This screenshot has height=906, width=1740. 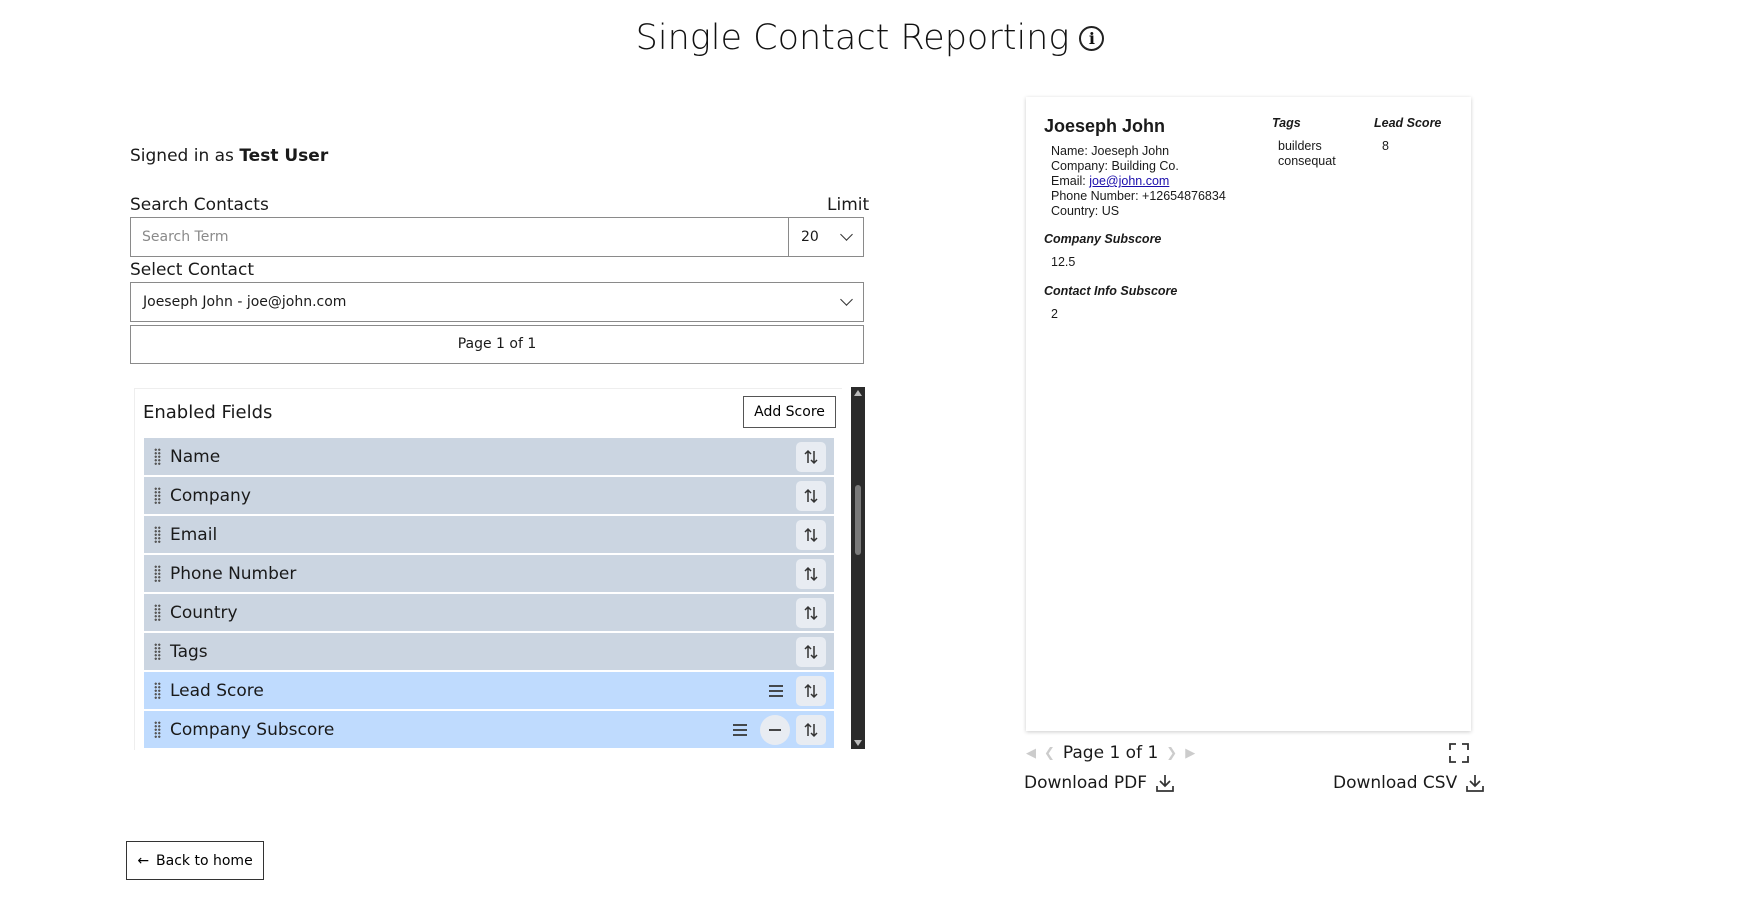 I want to click on field-label: Phone Number, so click(x=233, y=573).